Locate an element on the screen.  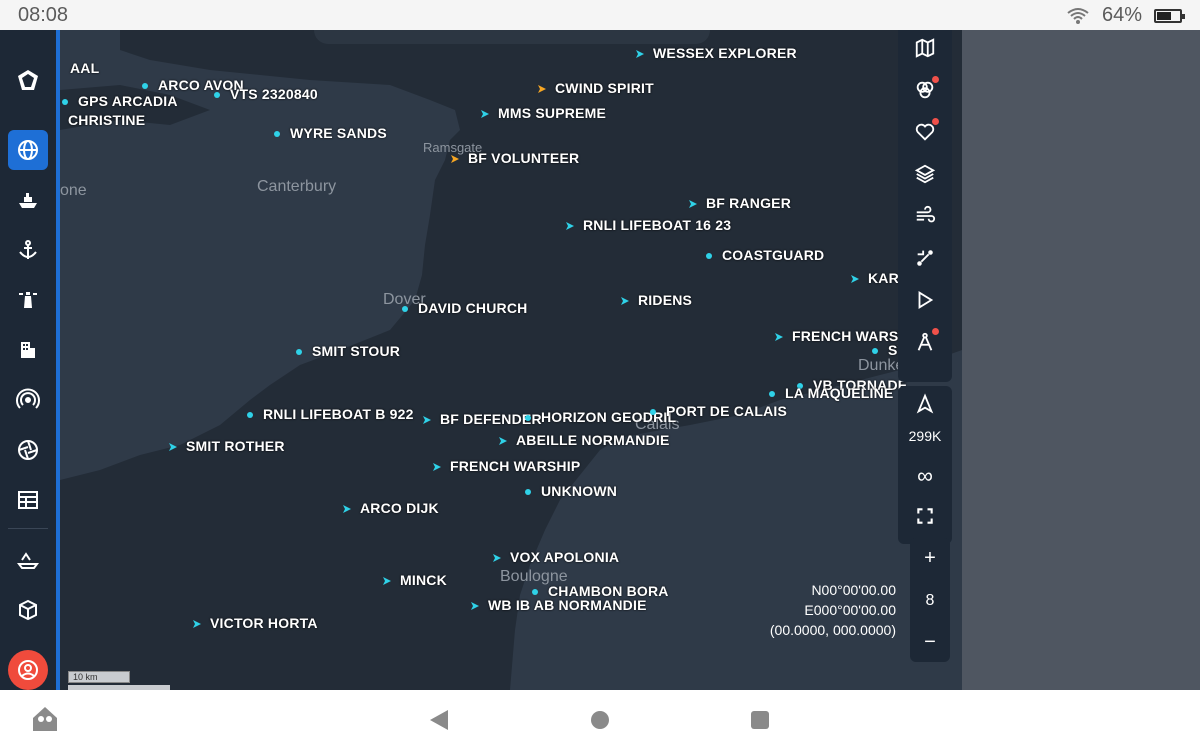
vessel-label: BF VOLUNTEER is located at coordinates (524, 158).